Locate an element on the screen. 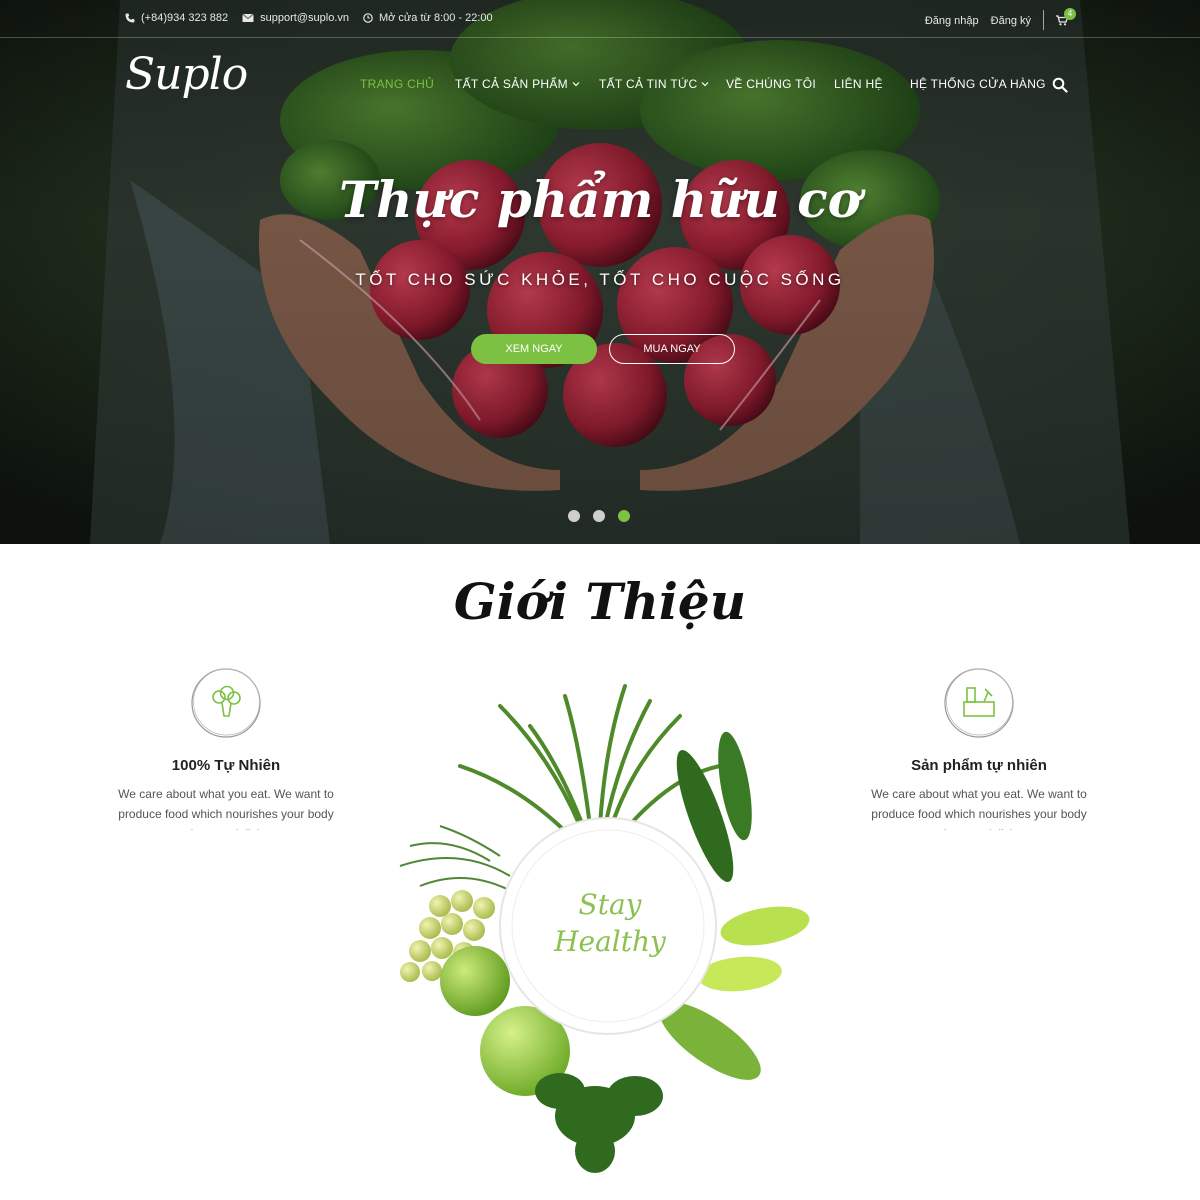 The image size is (1200, 1200). opening-hours: Mở cửa từ 8:00 - 22:00 is located at coordinates (428, 18).